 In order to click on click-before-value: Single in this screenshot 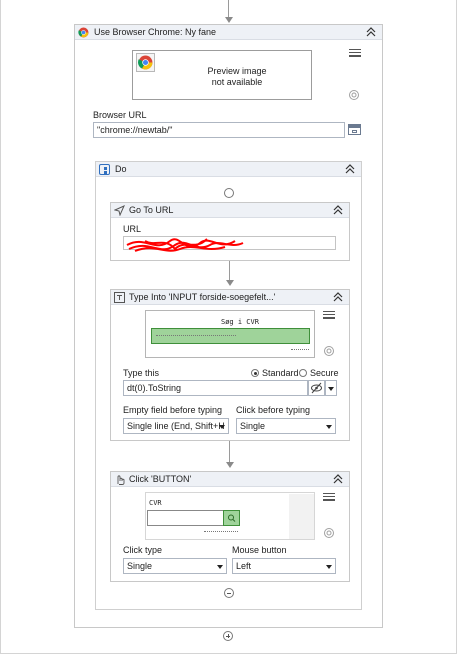, I will do `click(253, 426)`.